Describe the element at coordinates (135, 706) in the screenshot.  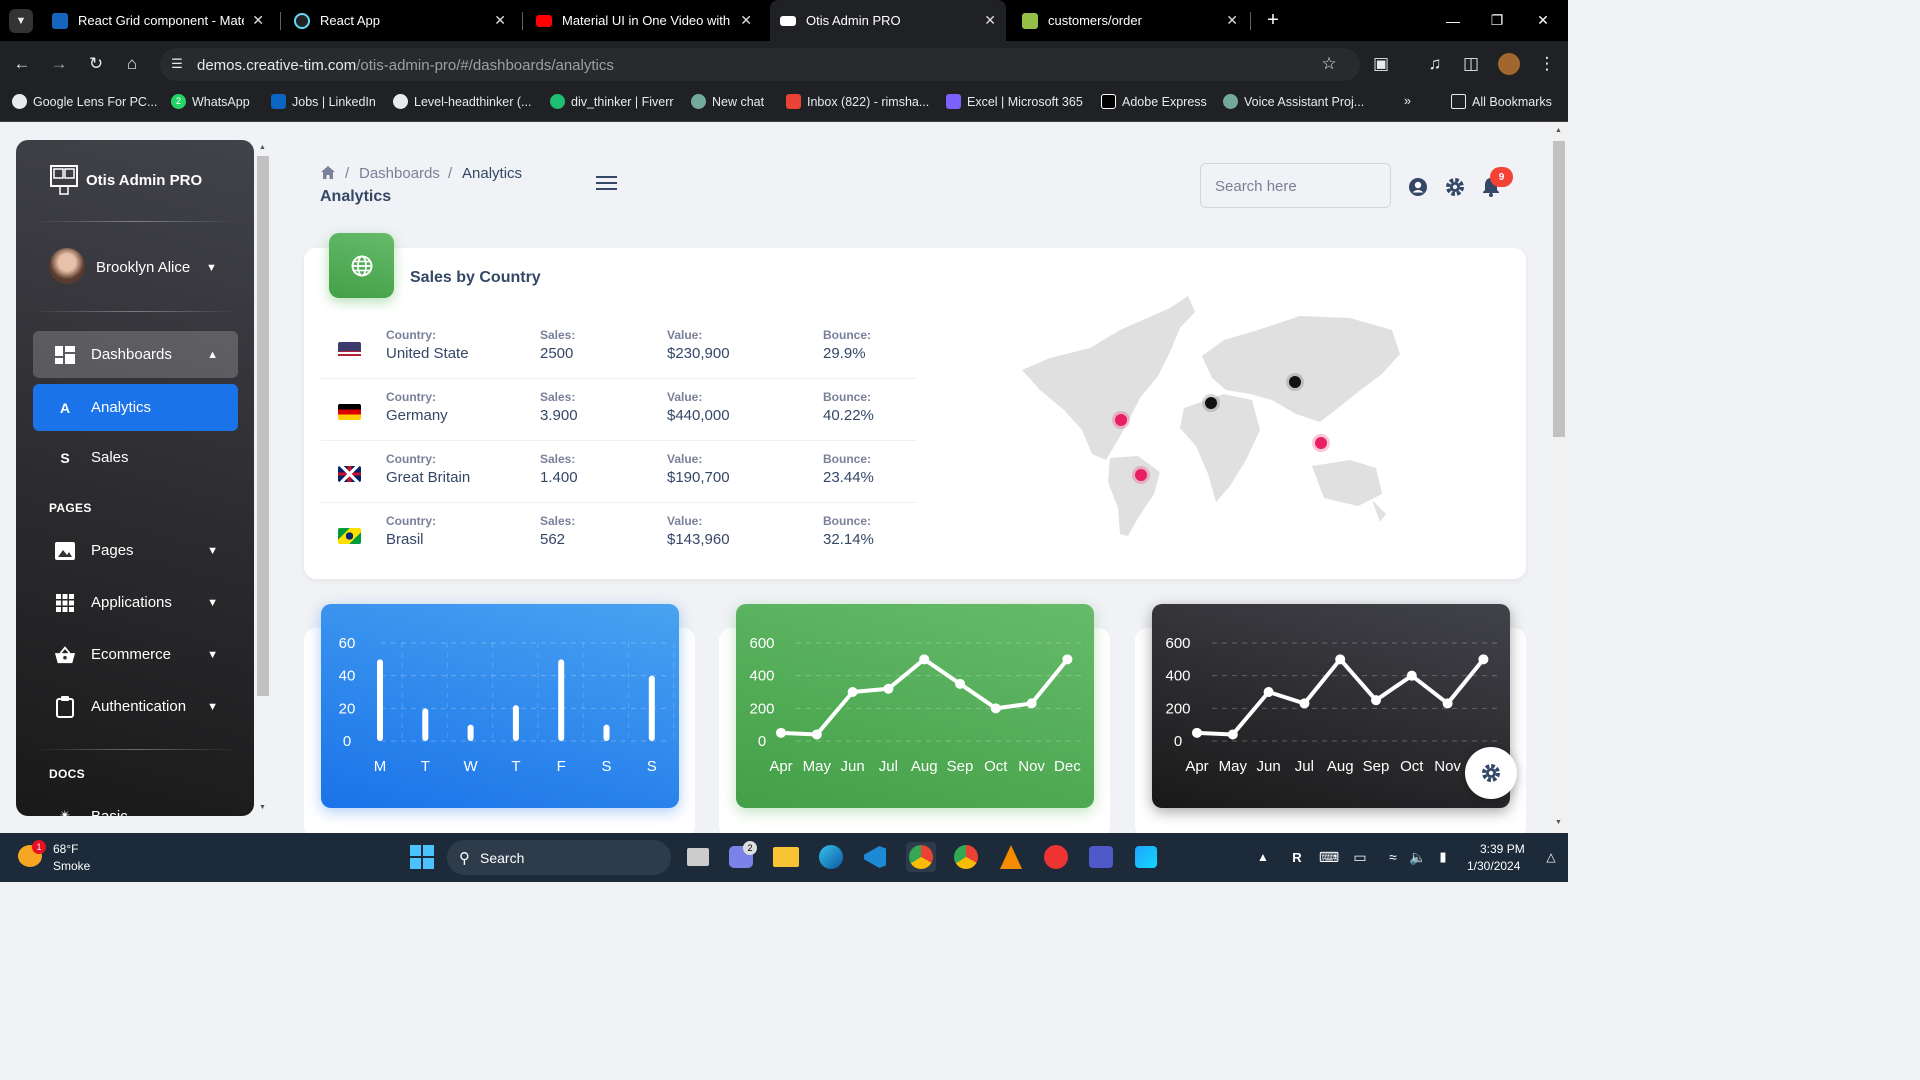
I see `sidebar-item-authentication: Authentication ▼` at that location.